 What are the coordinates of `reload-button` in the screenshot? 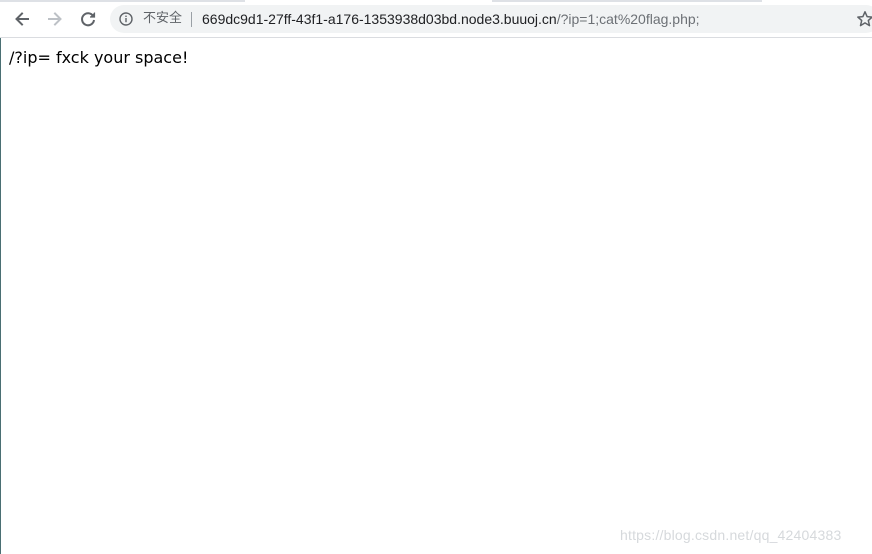 It's located at (88, 19).